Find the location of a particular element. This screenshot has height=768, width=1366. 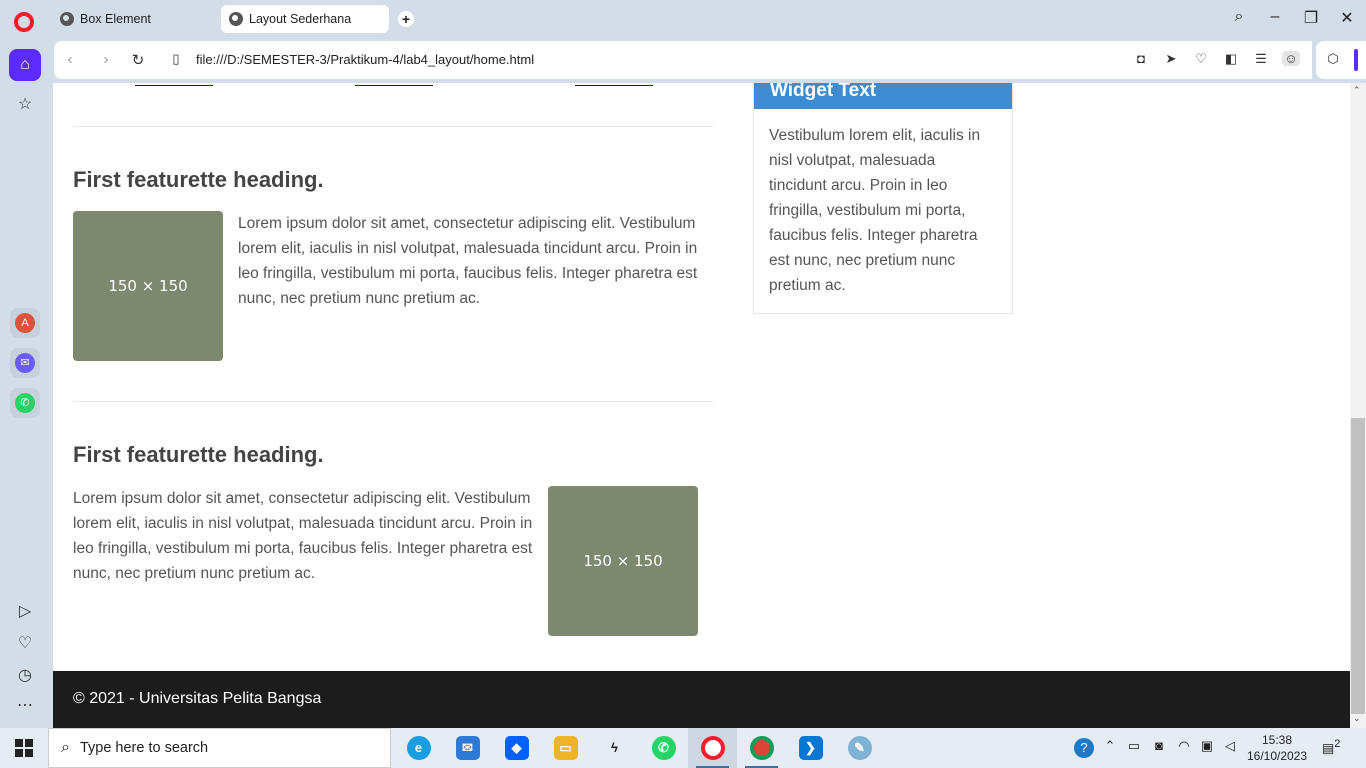

player-icon: ▷ is located at coordinates (25, 612).